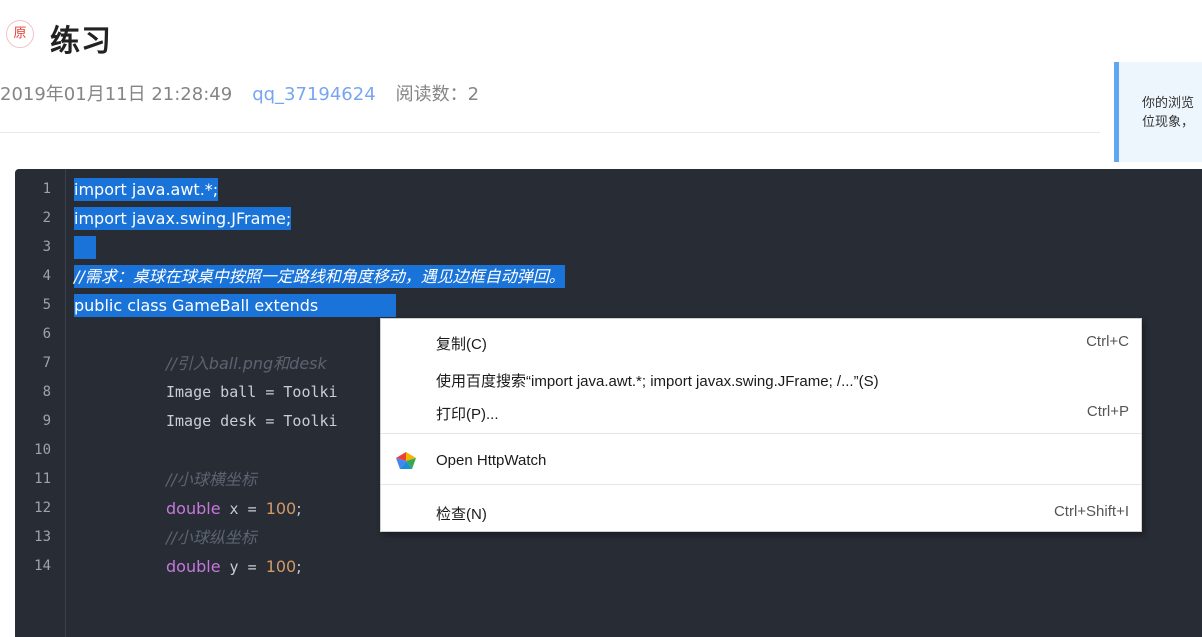 The image size is (1202, 637). Describe the element at coordinates (42, 566) in the screenshot. I see `line-number: 14` at that location.